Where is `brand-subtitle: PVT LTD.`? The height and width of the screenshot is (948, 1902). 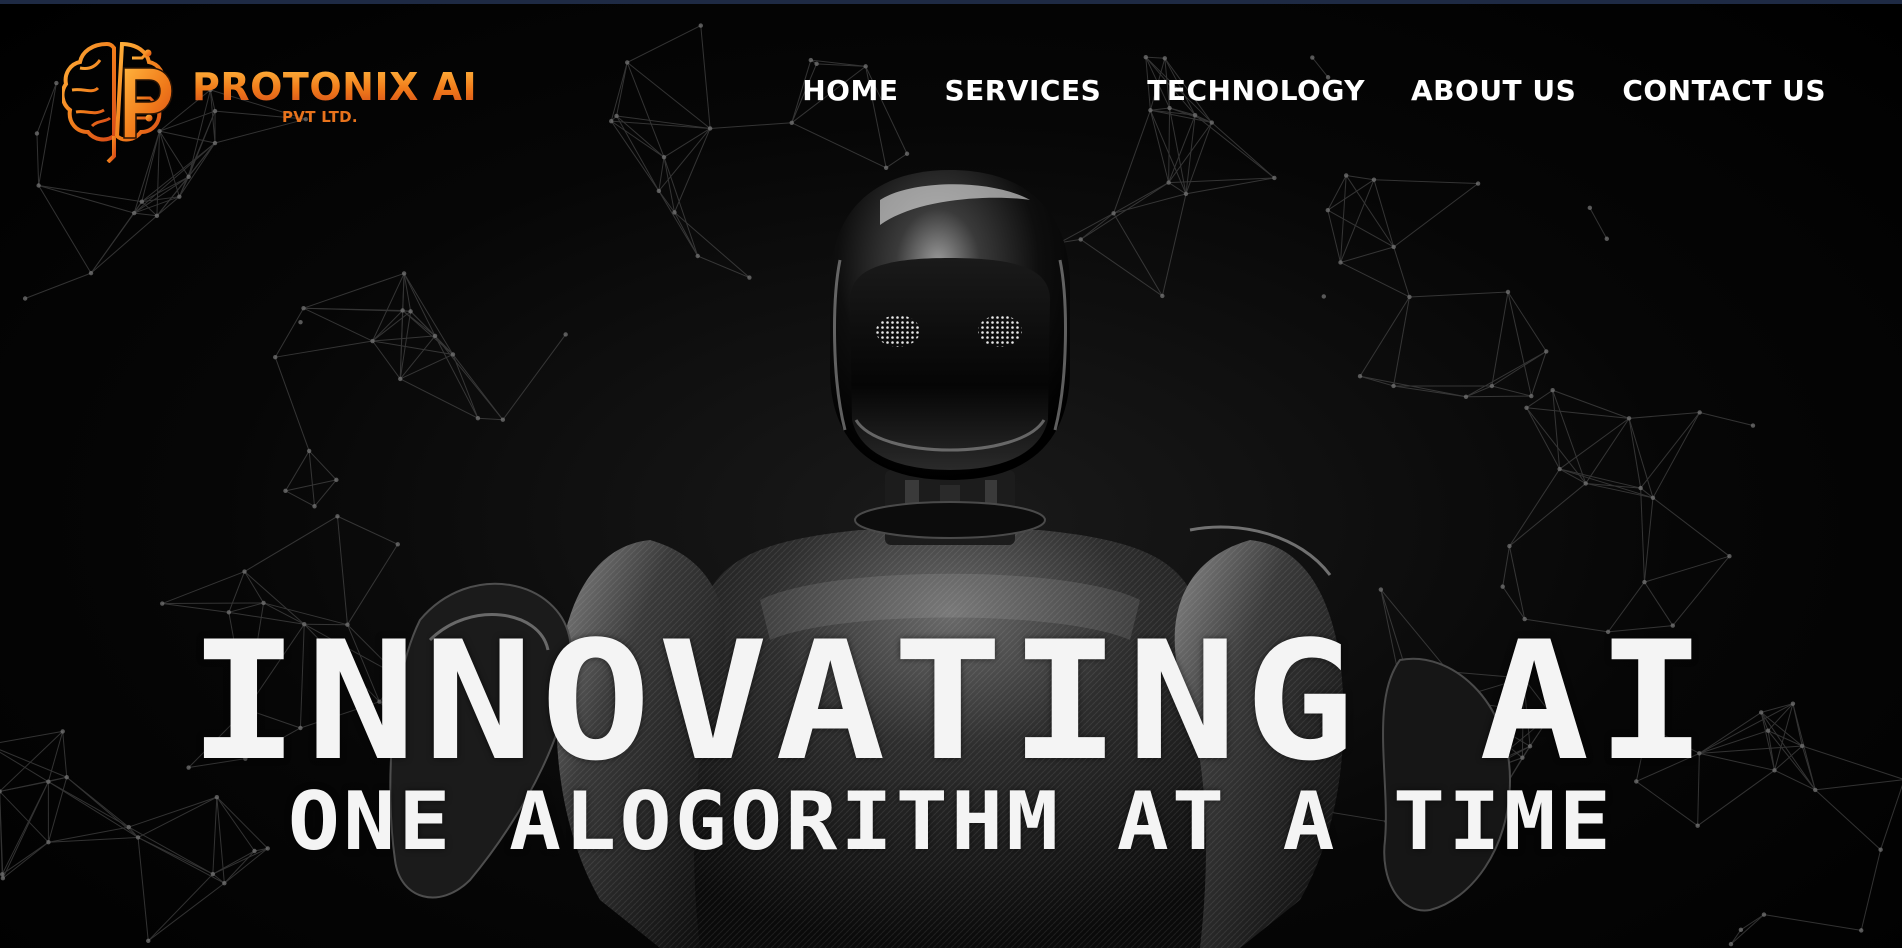 brand-subtitle: PVT LTD. is located at coordinates (320, 117).